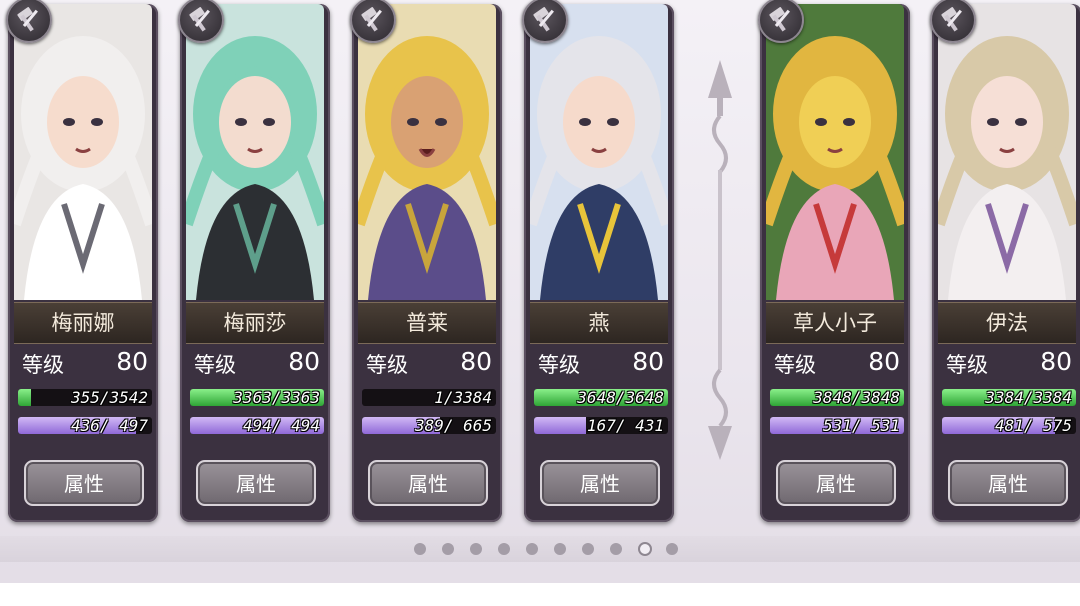 The image size is (1080, 606). I want to click on down-arrow-icon, so click(720, 443).